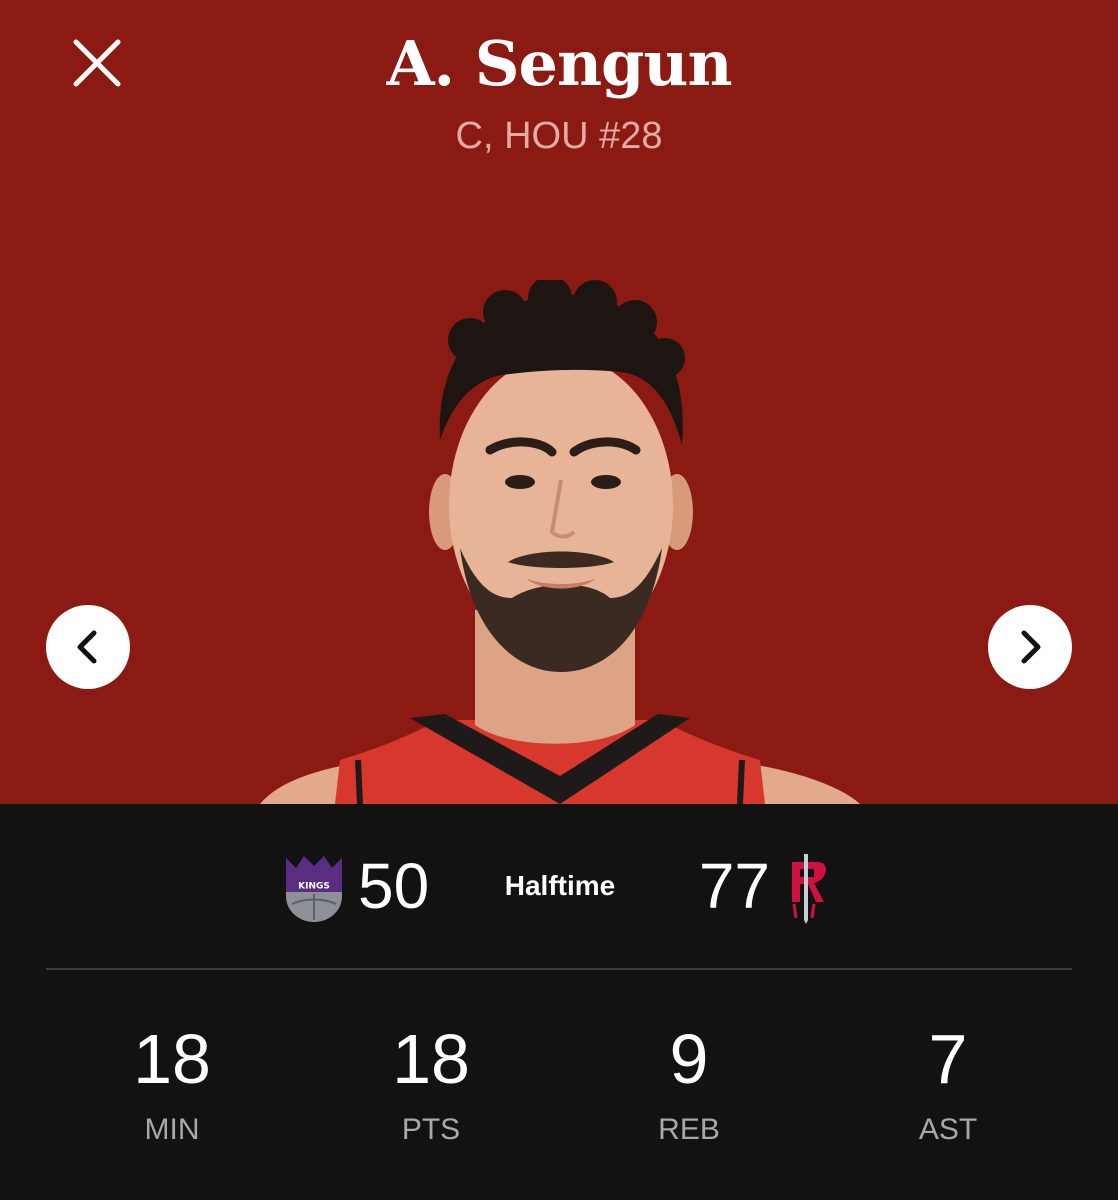 The width and height of the screenshot is (1118, 1200). What do you see at coordinates (559, 136) in the screenshot?
I see `player-position-team-number: C, HOU #28` at bounding box center [559, 136].